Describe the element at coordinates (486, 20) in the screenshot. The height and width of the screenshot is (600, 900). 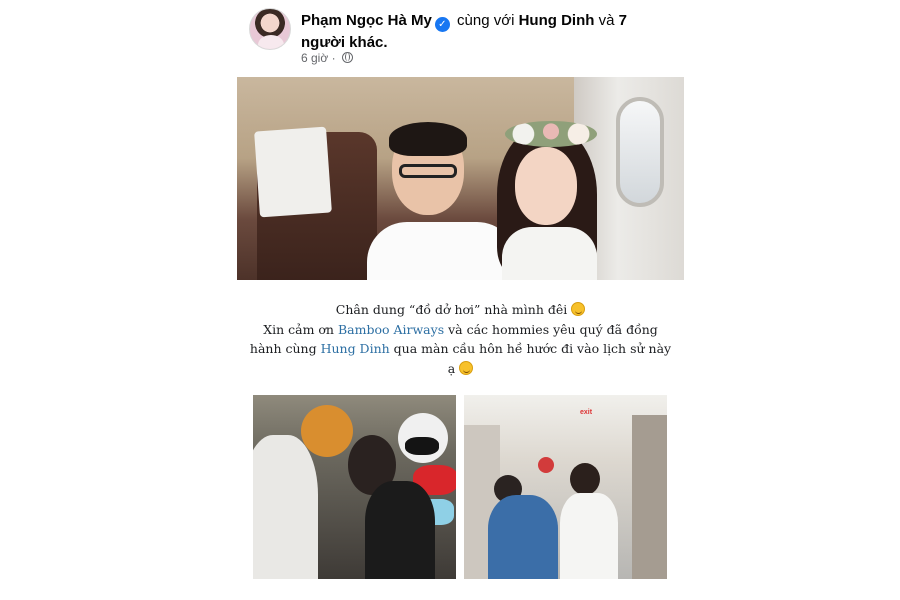
I see `with-text: cùng với` at that location.